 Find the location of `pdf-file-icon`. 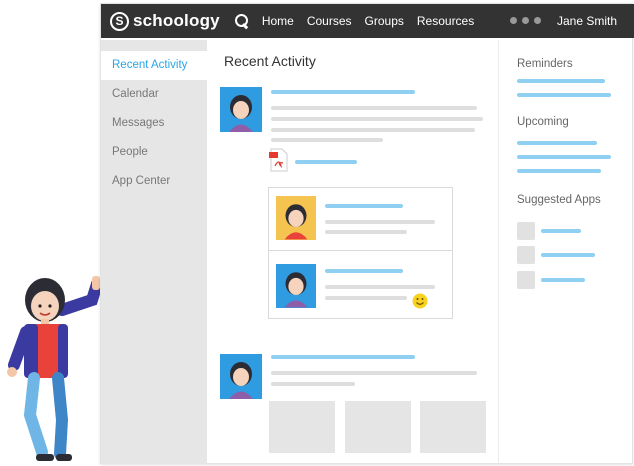

pdf-file-icon is located at coordinates (279, 160).